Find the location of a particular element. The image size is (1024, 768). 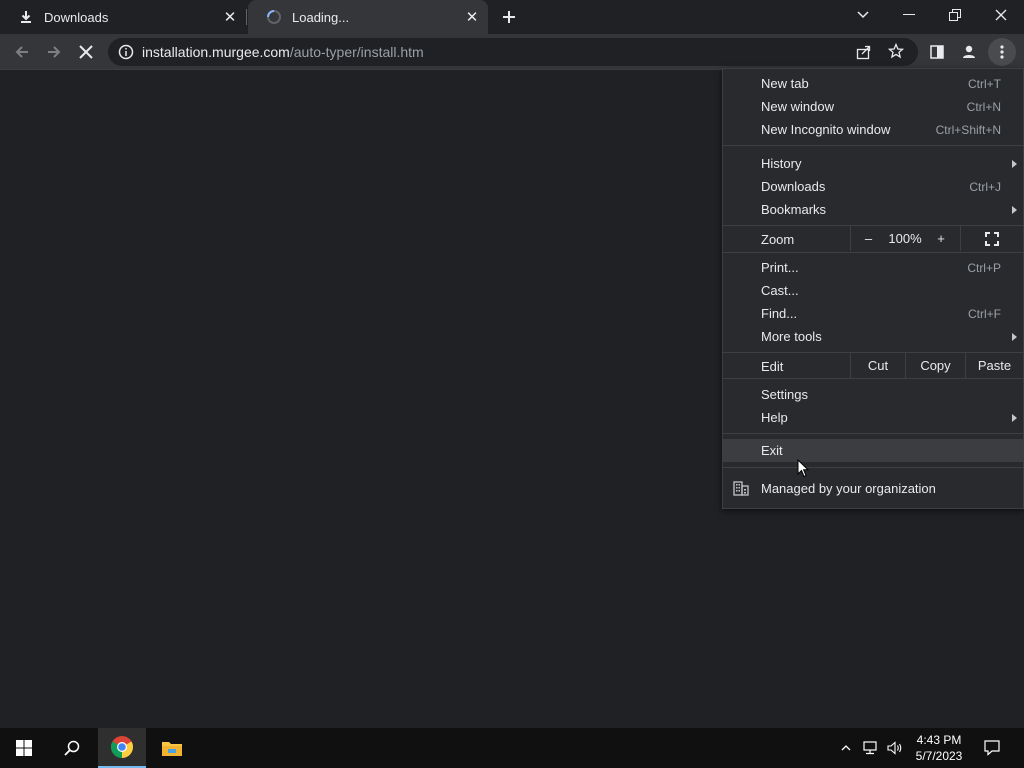

menu-shortcut: Ctrl+T is located at coordinates (984, 83).